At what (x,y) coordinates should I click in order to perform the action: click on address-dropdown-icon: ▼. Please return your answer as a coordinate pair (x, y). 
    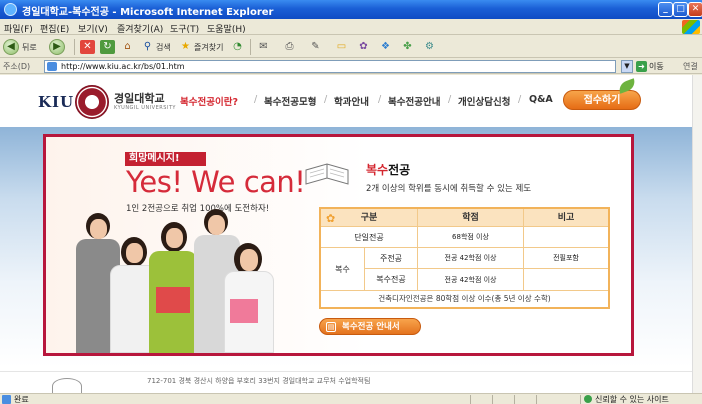
    Looking at the image, I should click on (627, 66).